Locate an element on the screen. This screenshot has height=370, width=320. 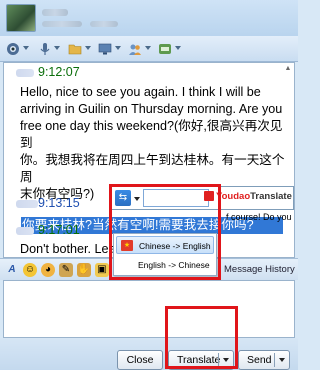
annotation-box-translate-button is located at coordinates (201, 337).